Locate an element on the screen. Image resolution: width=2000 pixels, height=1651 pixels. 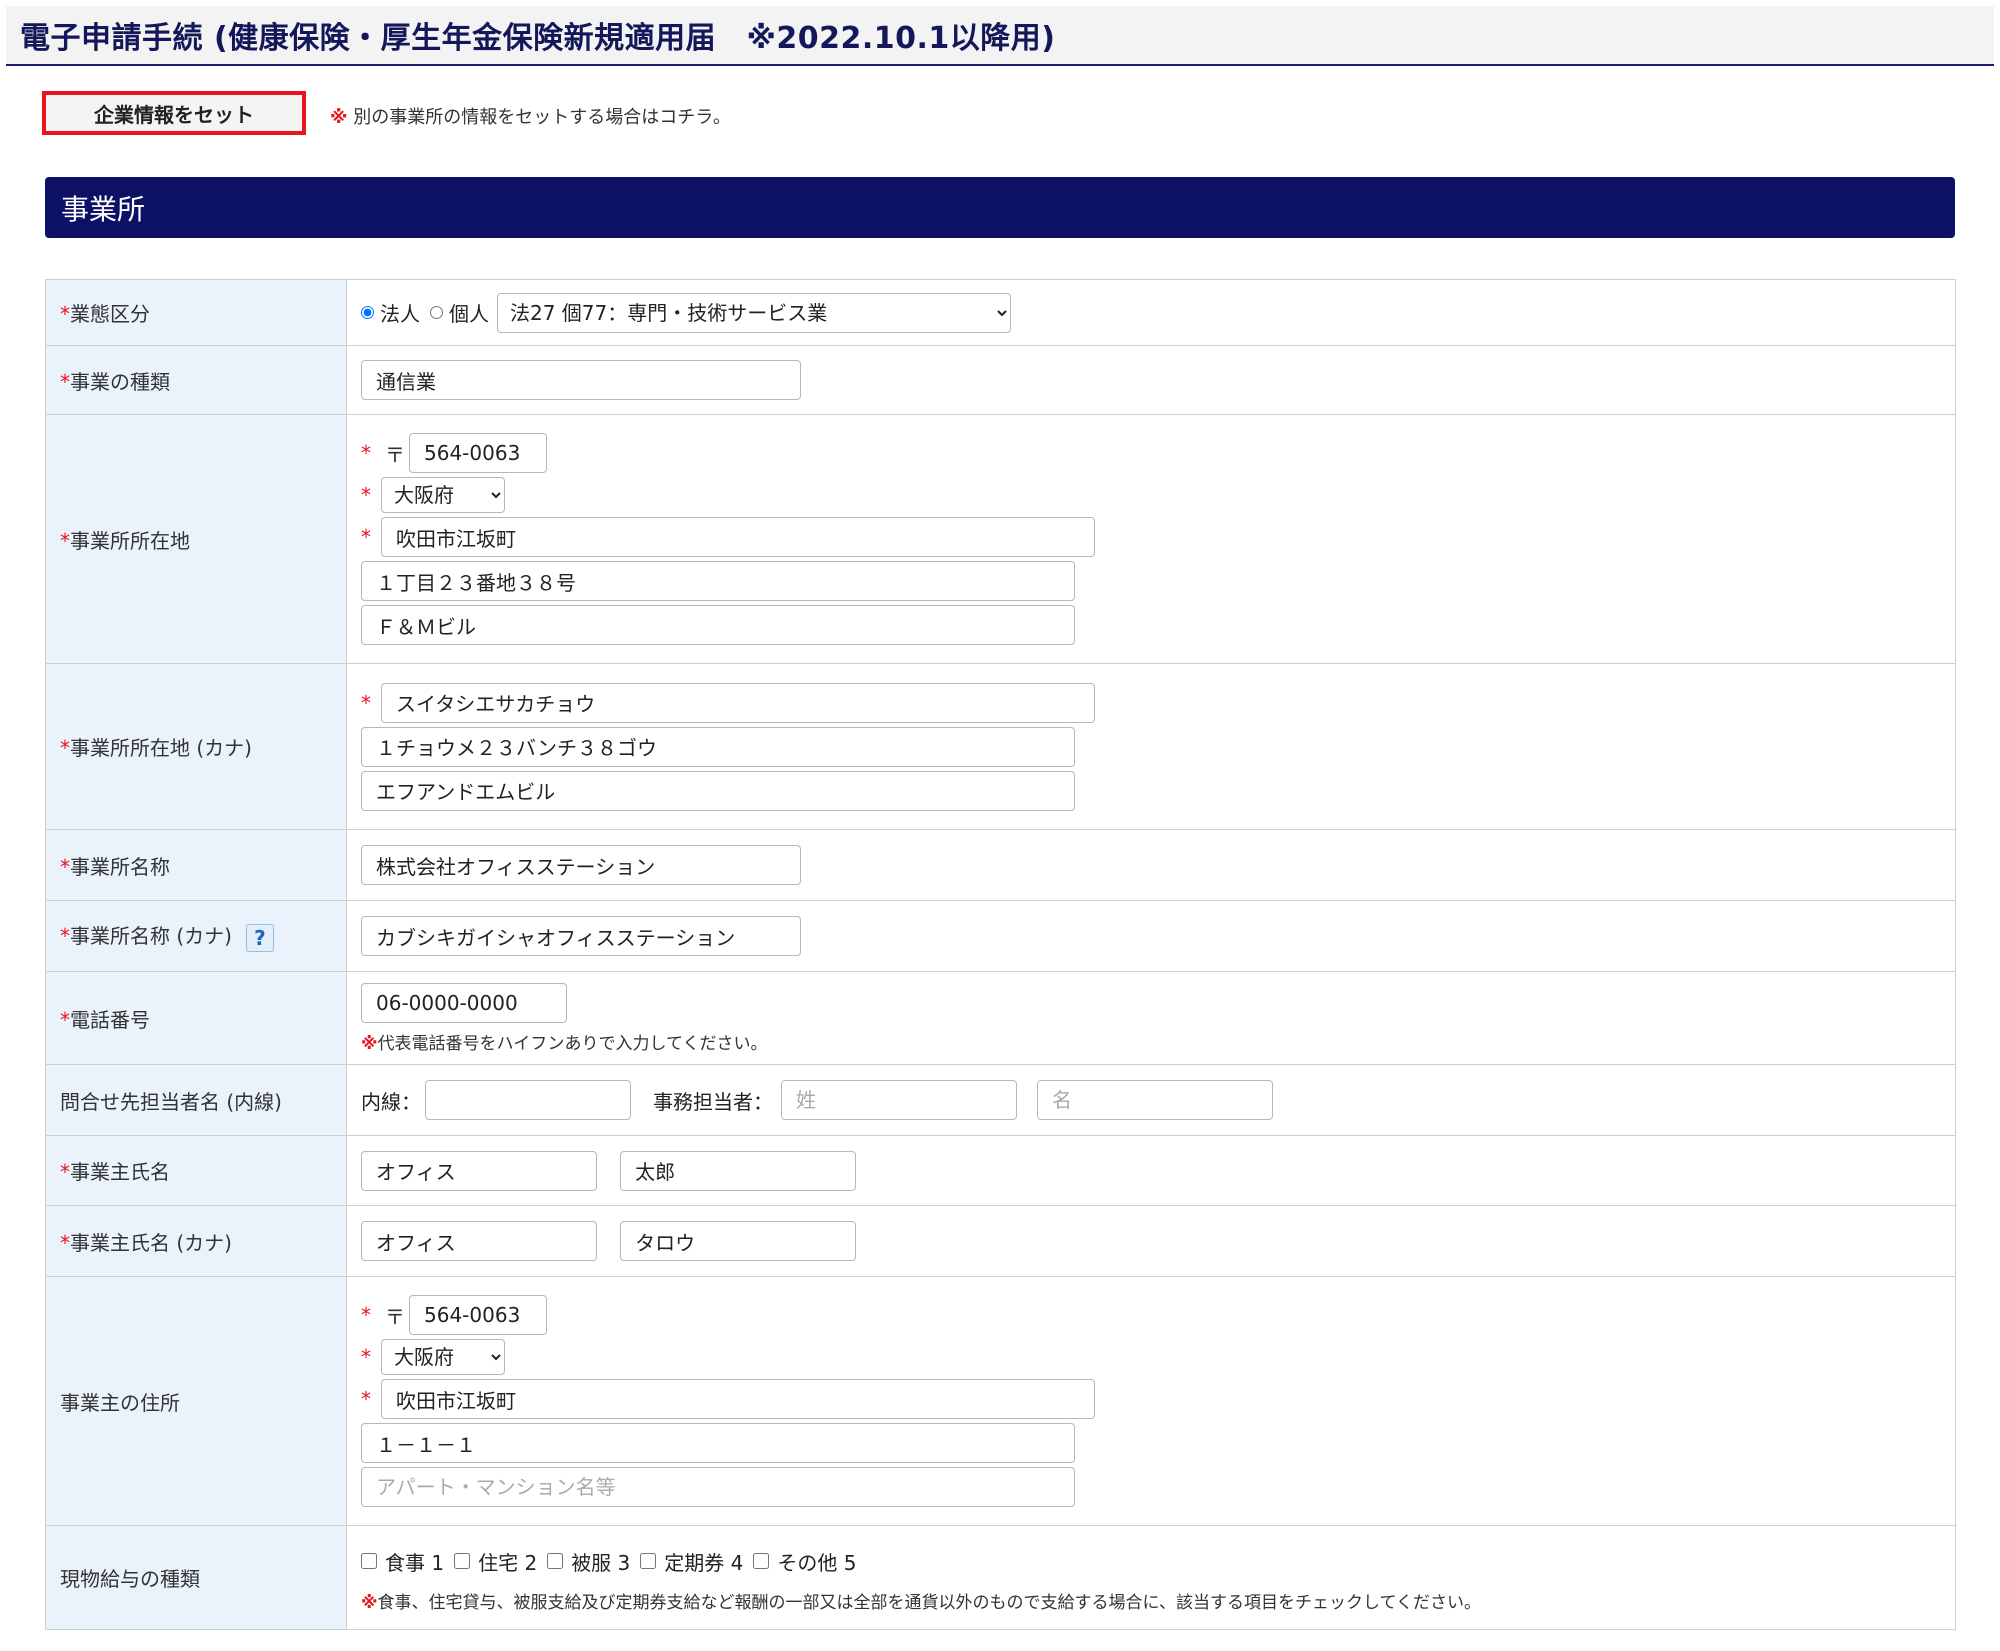
office-postal-input is located at coordinates (478, 453).